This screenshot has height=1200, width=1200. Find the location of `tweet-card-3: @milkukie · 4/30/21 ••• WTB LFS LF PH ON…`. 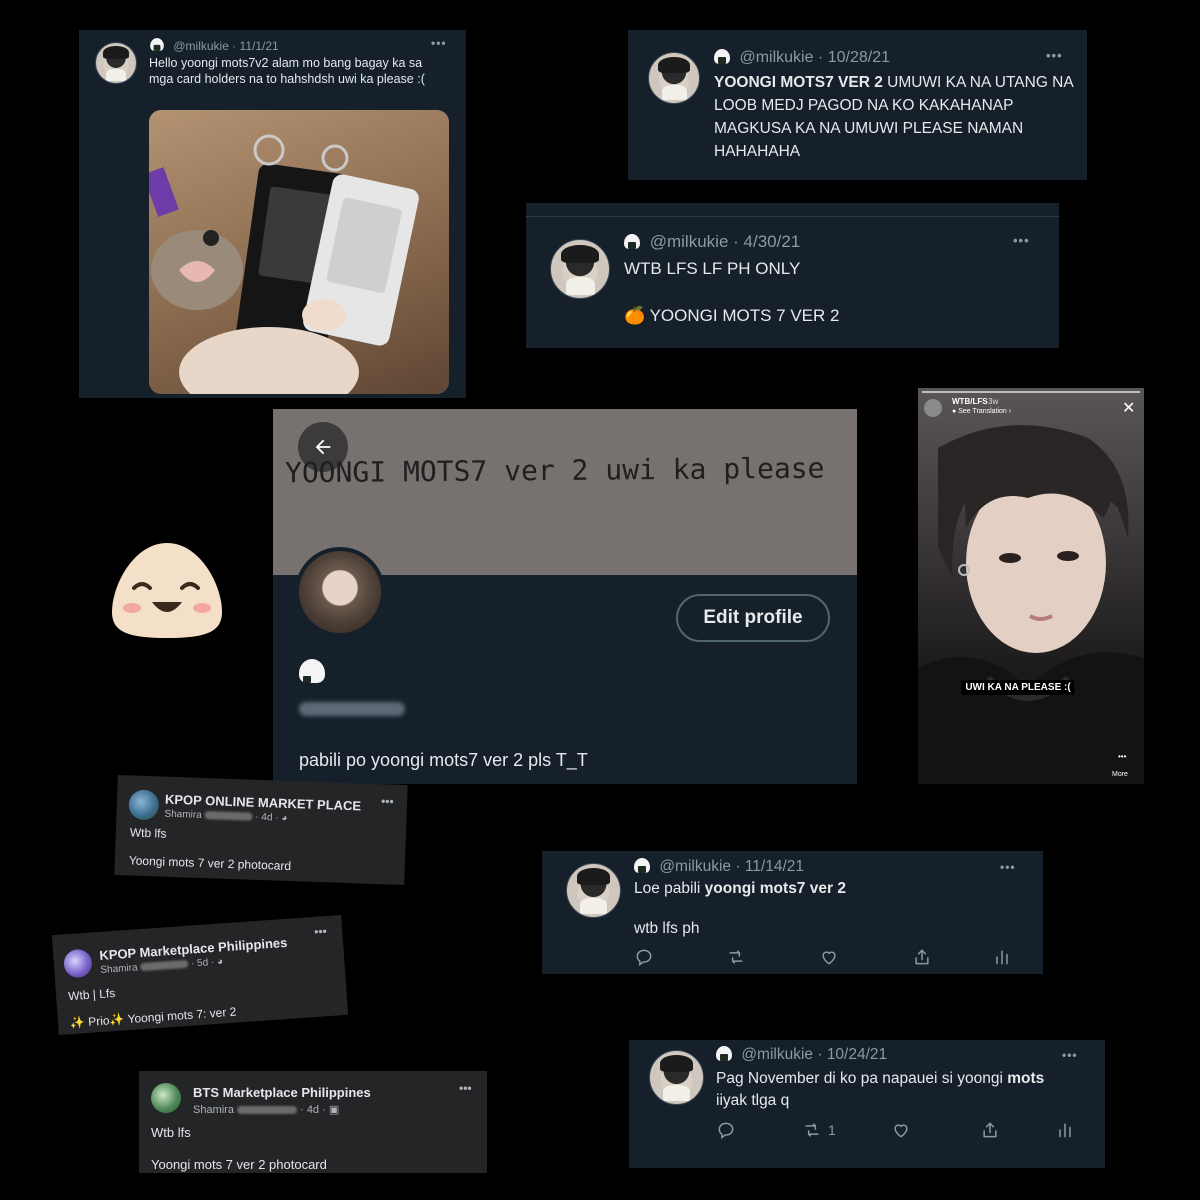

tweet-card-3: @milkukie · 4/30/21 ••• WTB LFS LF PH ON… is located at coordinates (792, 275).